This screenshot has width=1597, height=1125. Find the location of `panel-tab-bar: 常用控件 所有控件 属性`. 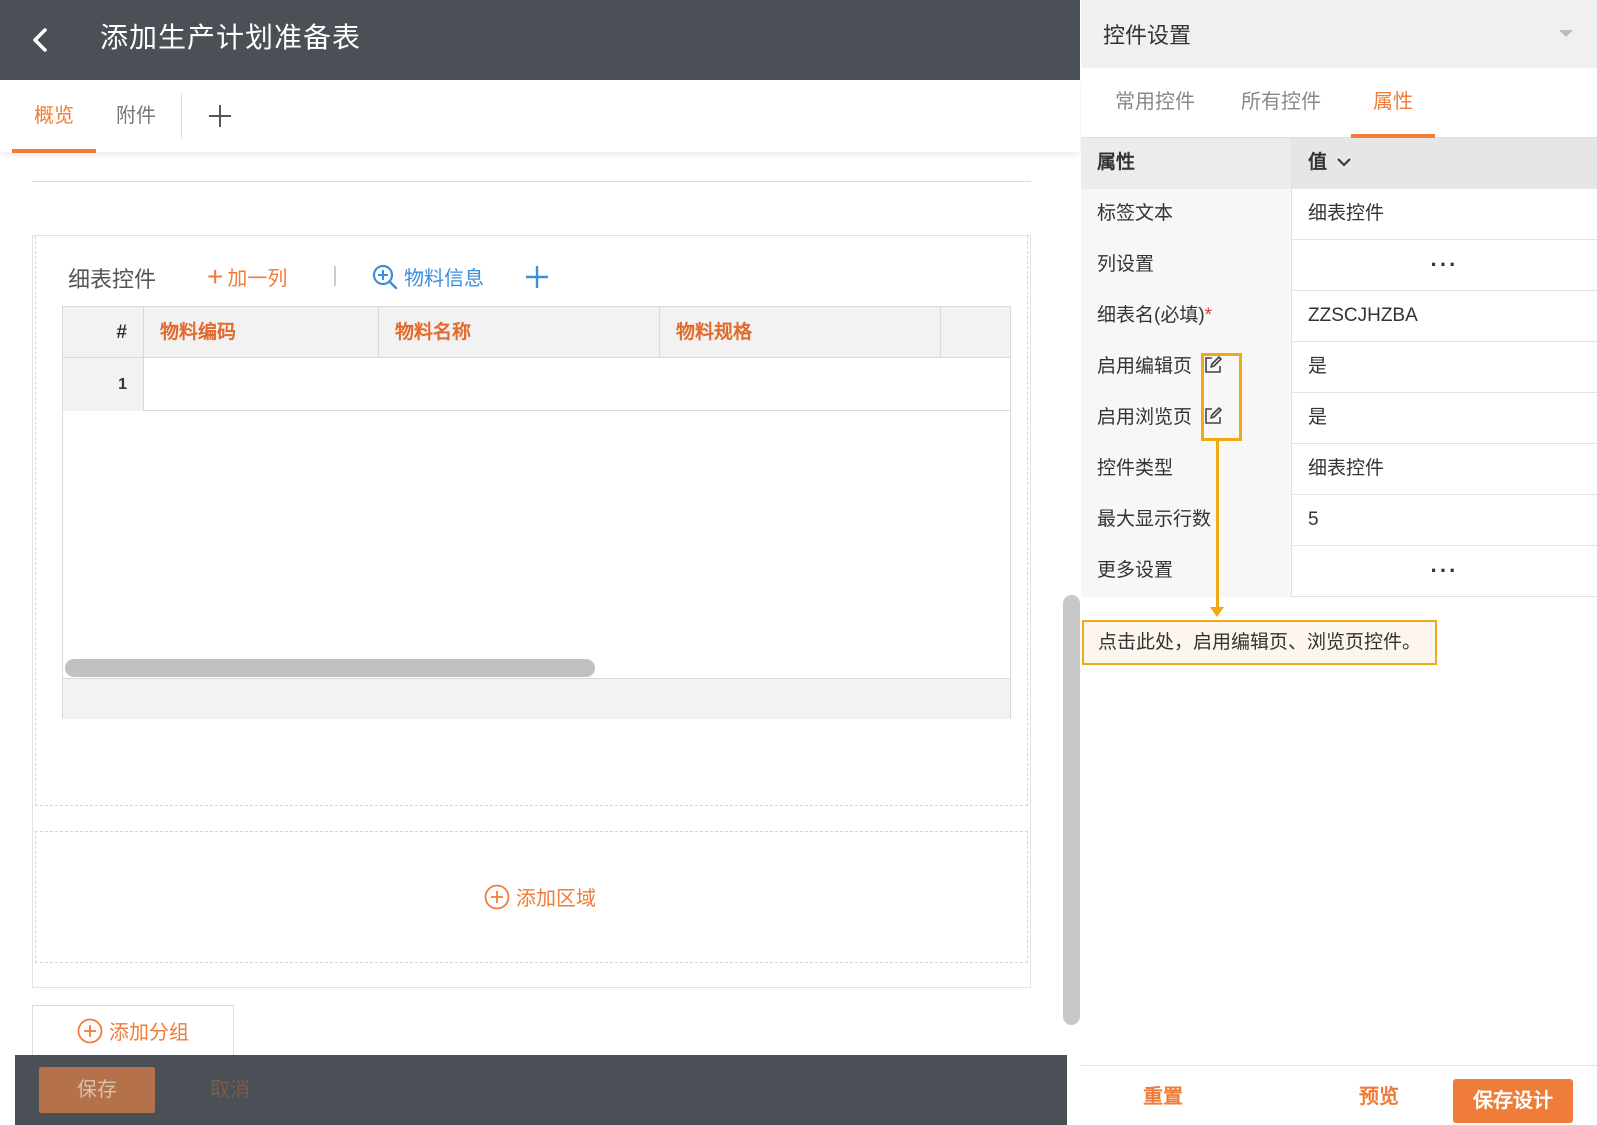

panel-tab-bar: 常用控件 所有控件 属性 is located at coordinates (1339, 103).